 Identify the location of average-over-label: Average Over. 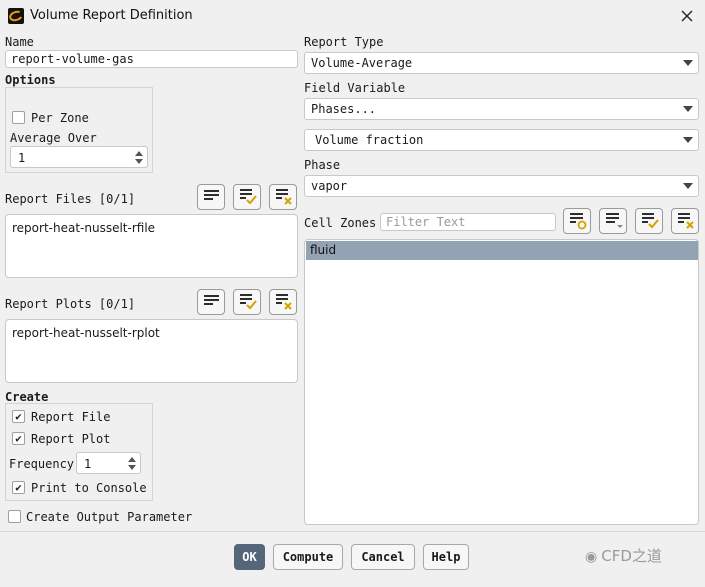
(53, 138).